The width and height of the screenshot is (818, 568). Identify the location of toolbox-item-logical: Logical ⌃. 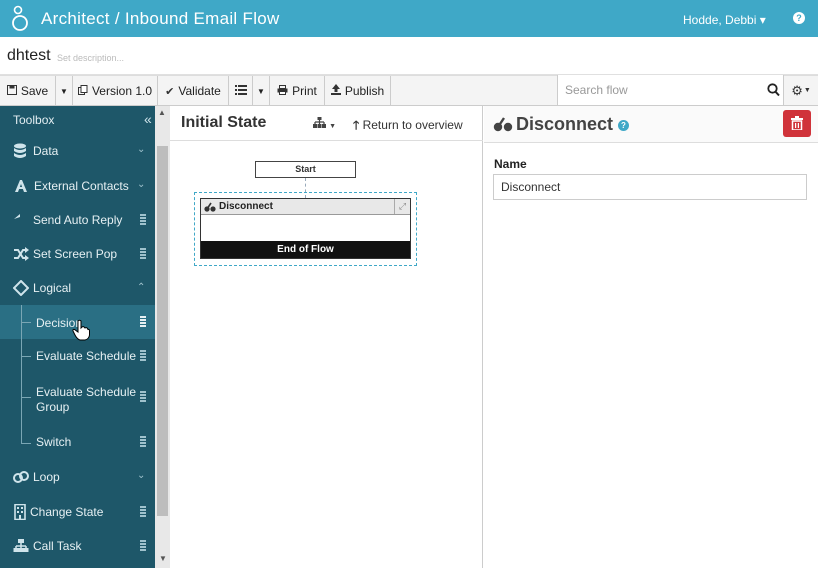
(77, 288).